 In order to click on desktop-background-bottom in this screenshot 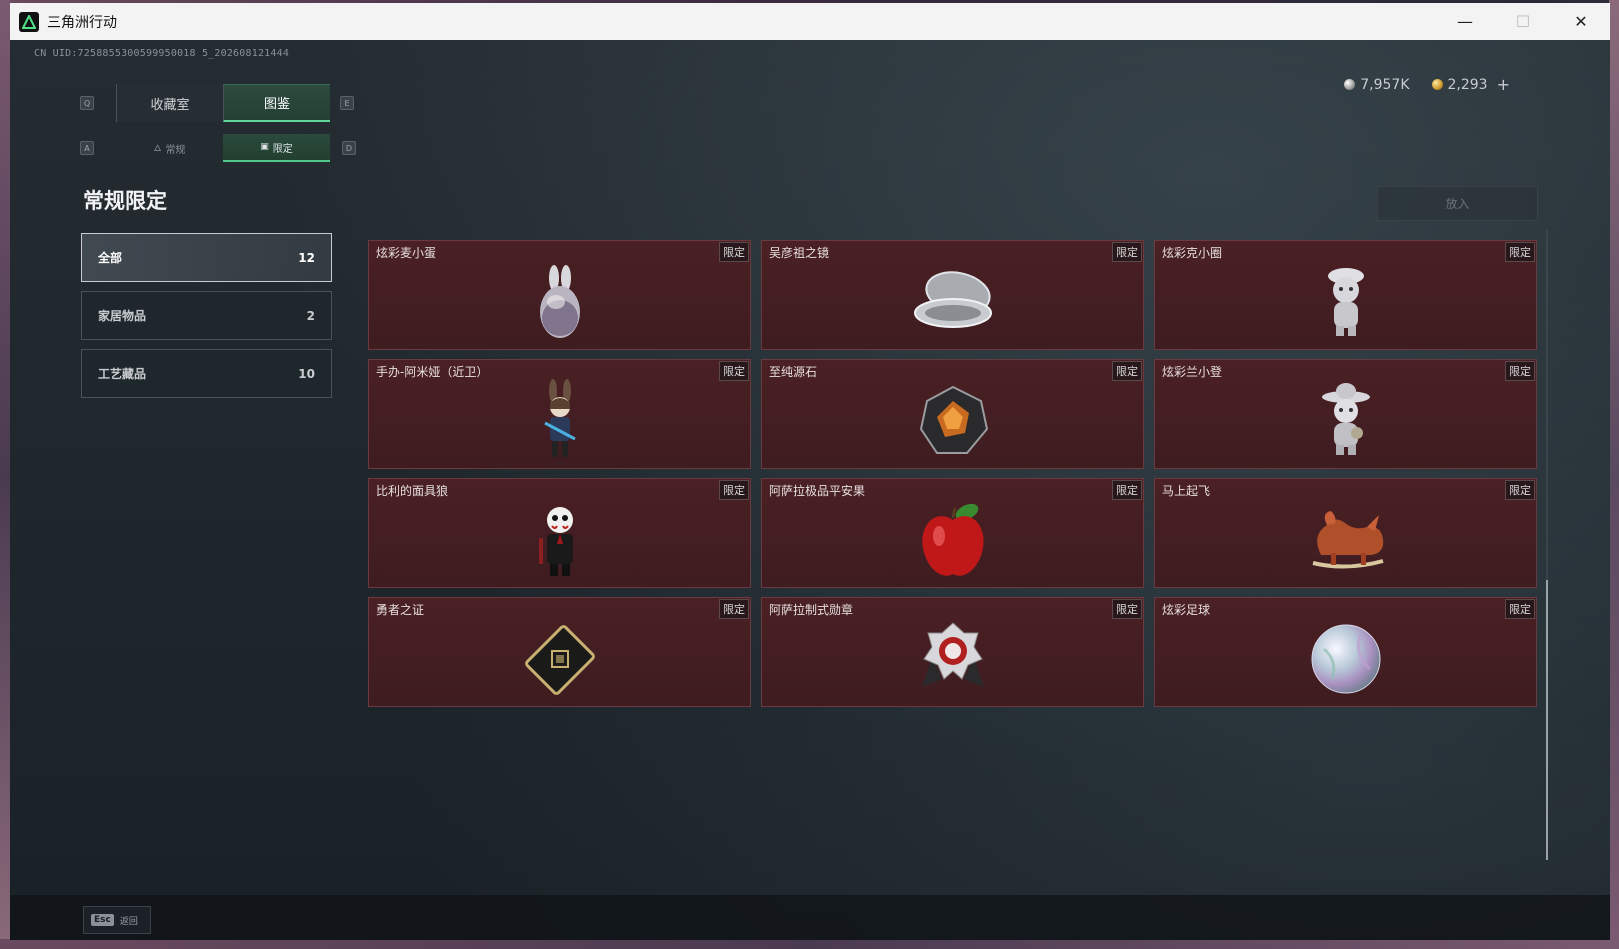, I will do `click(809, 944)`.